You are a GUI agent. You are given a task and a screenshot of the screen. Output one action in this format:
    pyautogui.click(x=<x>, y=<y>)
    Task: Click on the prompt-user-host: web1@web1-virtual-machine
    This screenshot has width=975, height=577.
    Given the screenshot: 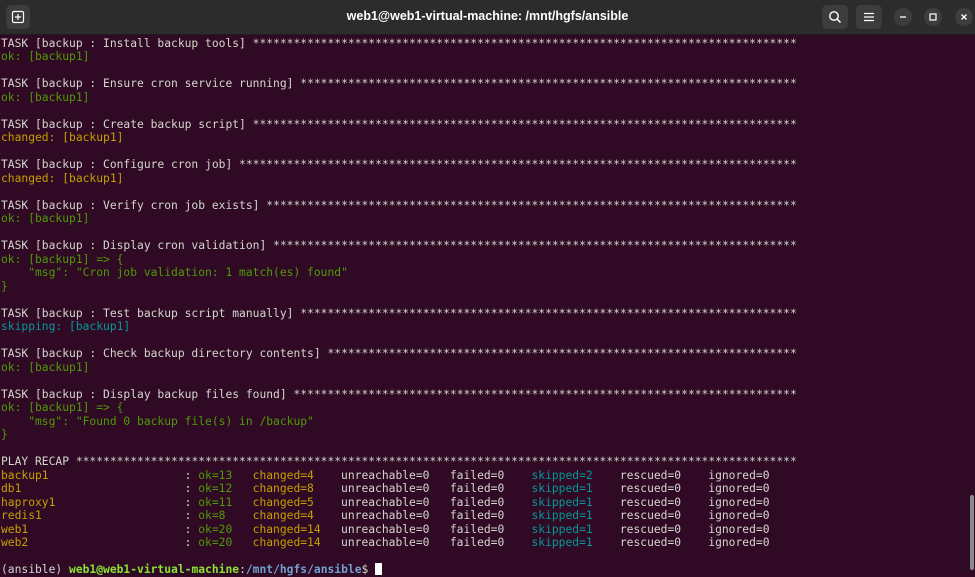 What is the action you would take?
    pyautogui.click(x=154, y=569)
    